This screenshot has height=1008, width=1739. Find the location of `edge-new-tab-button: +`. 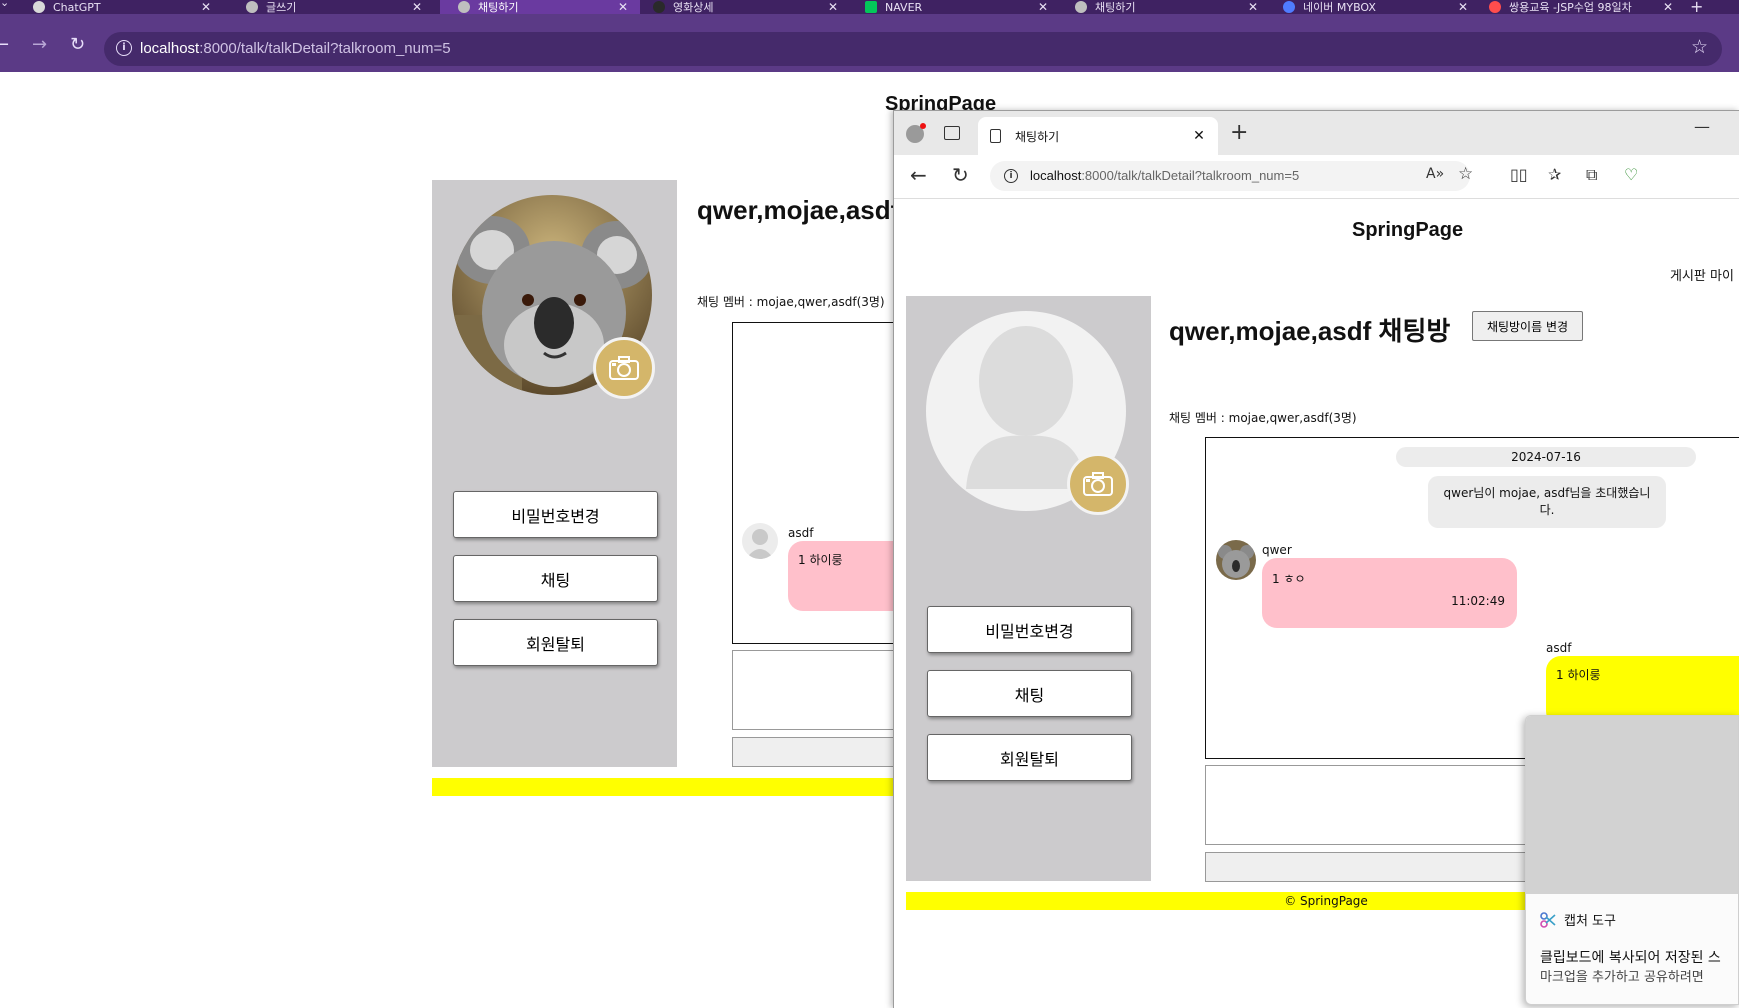

edge-new-tab-button: + is located at coordinates (1239, 132).